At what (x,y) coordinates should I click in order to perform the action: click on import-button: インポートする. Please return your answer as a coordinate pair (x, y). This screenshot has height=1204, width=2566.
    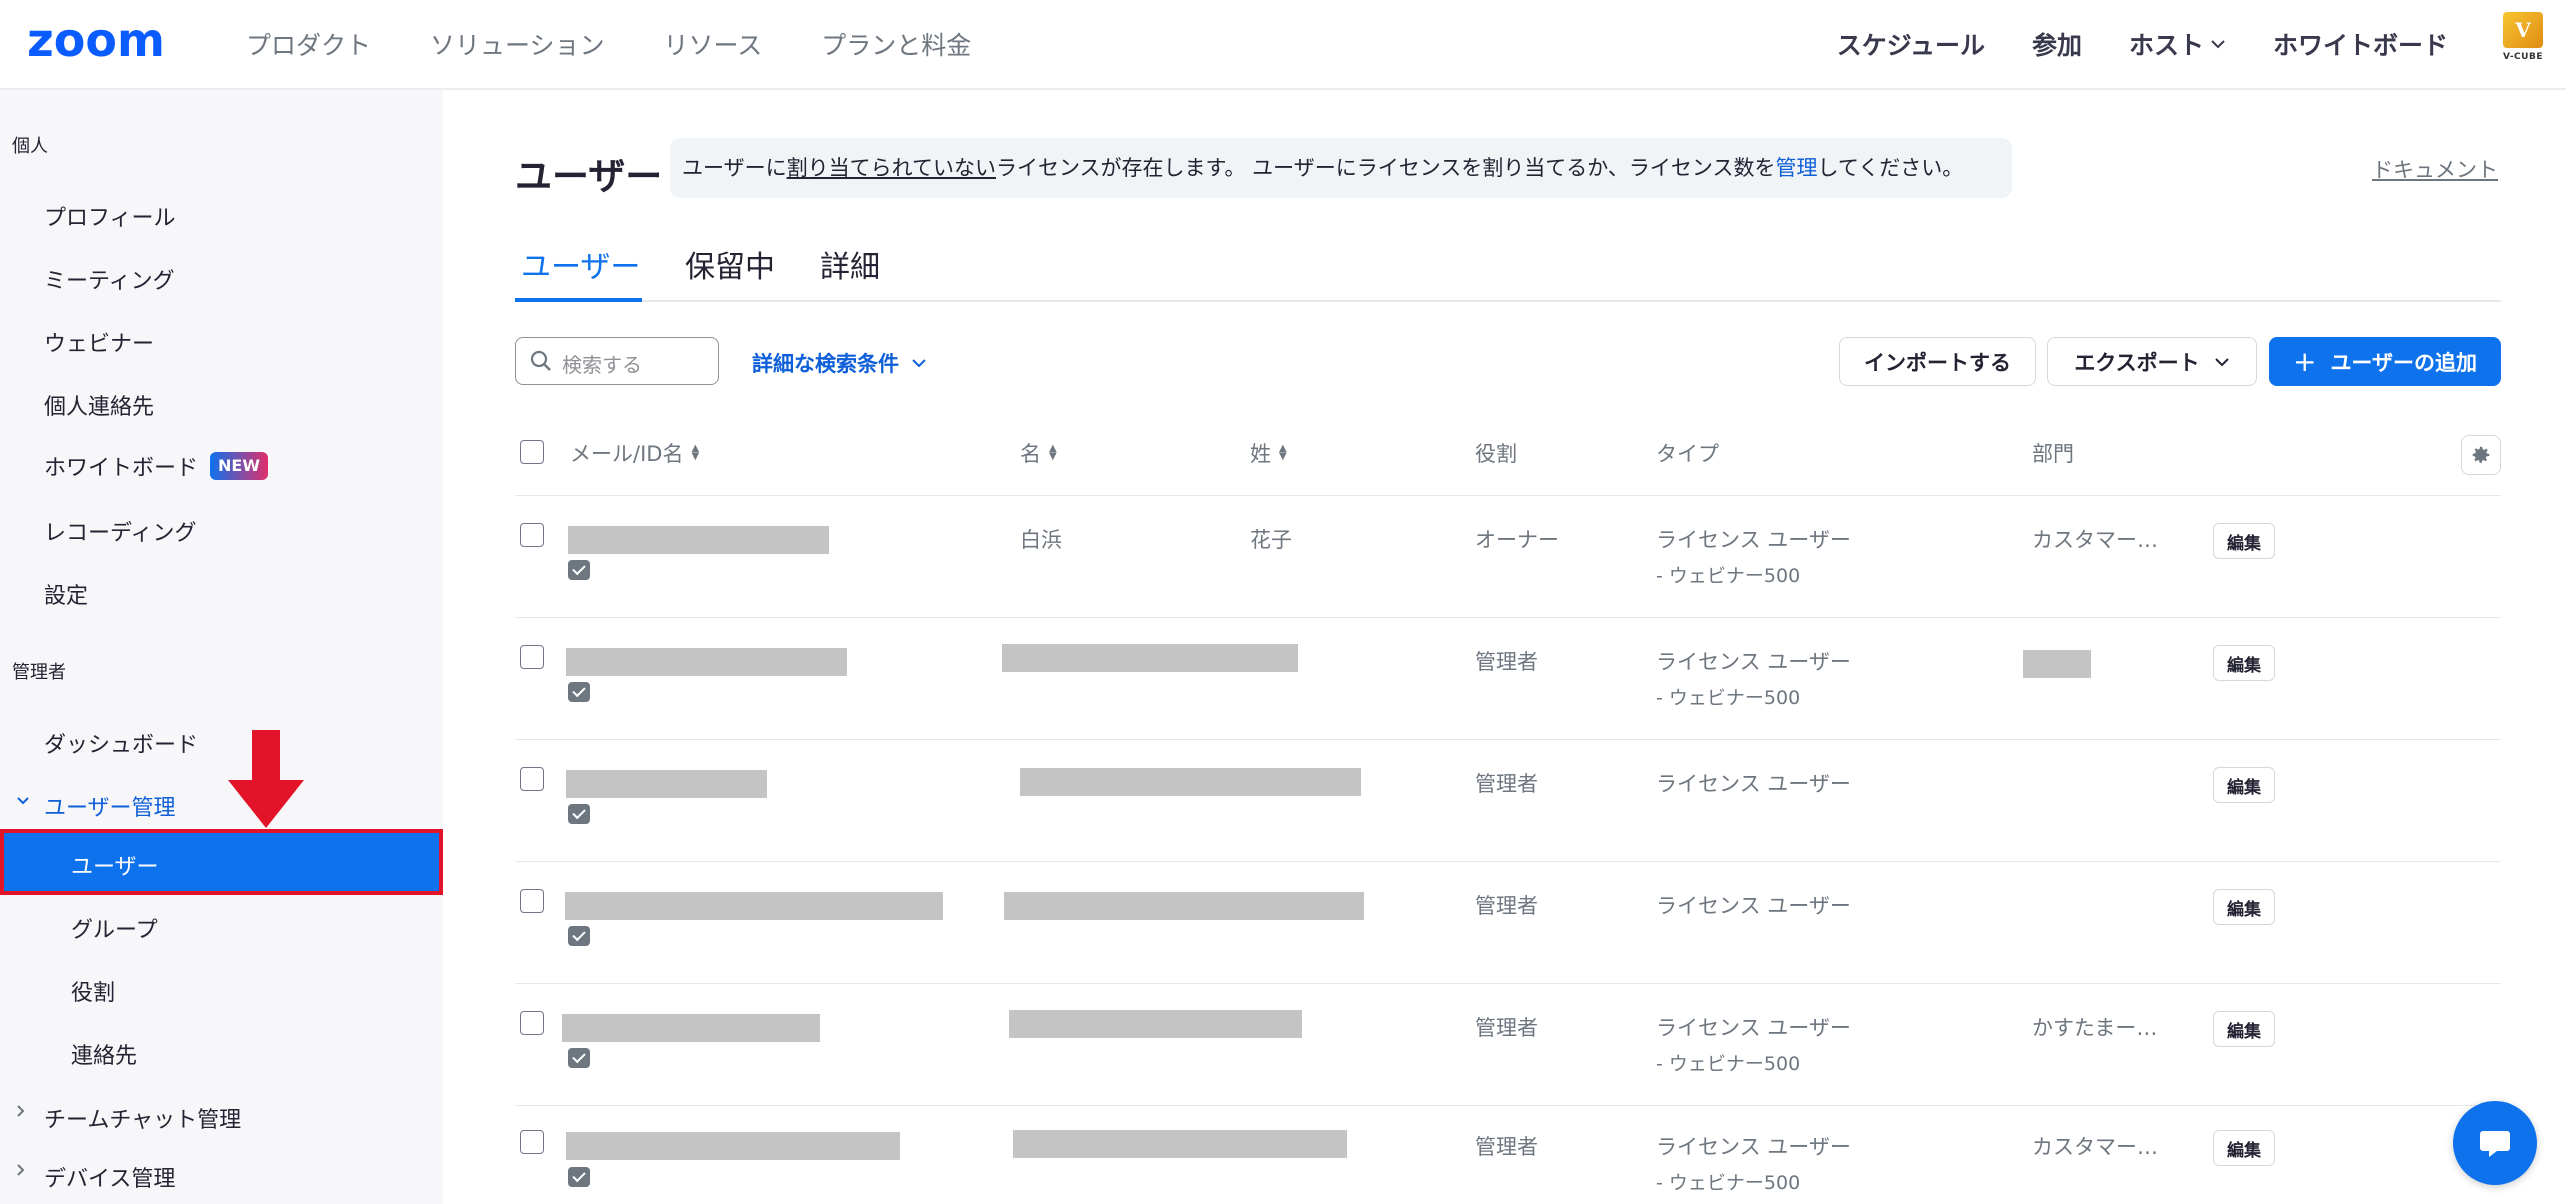
    Looking at the image, I should click on (1937, 361).